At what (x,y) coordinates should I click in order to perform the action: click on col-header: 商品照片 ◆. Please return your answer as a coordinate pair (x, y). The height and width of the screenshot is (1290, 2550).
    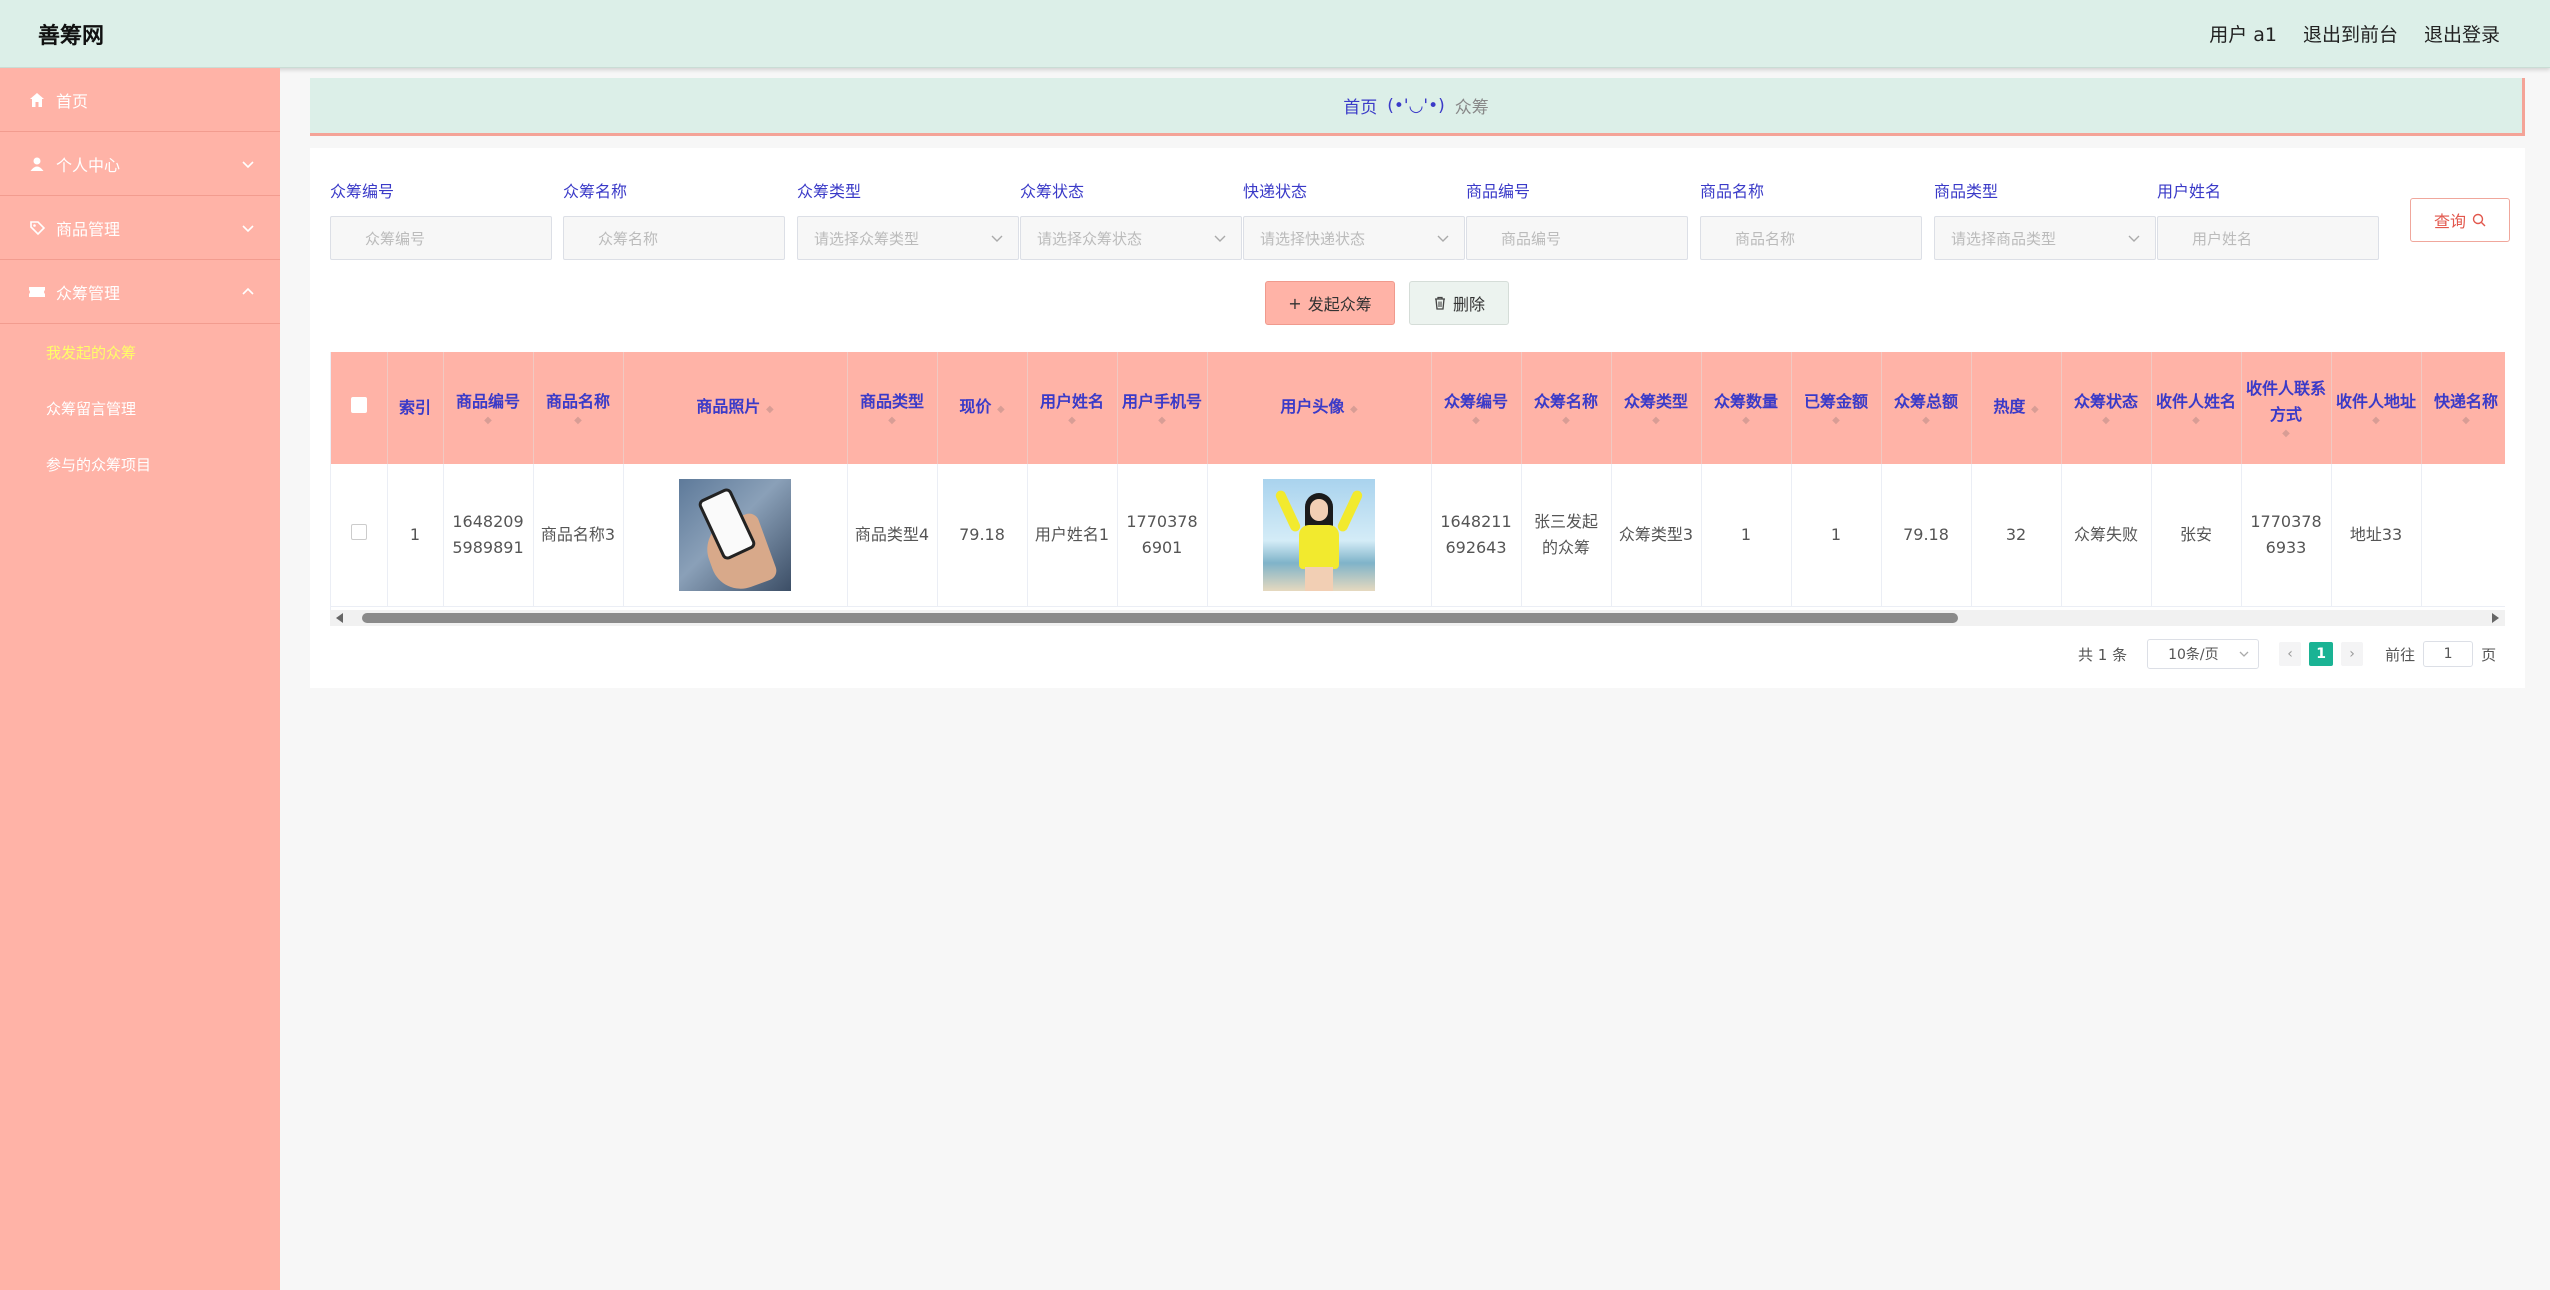
    Looking at the image, I should click on (735, 408).